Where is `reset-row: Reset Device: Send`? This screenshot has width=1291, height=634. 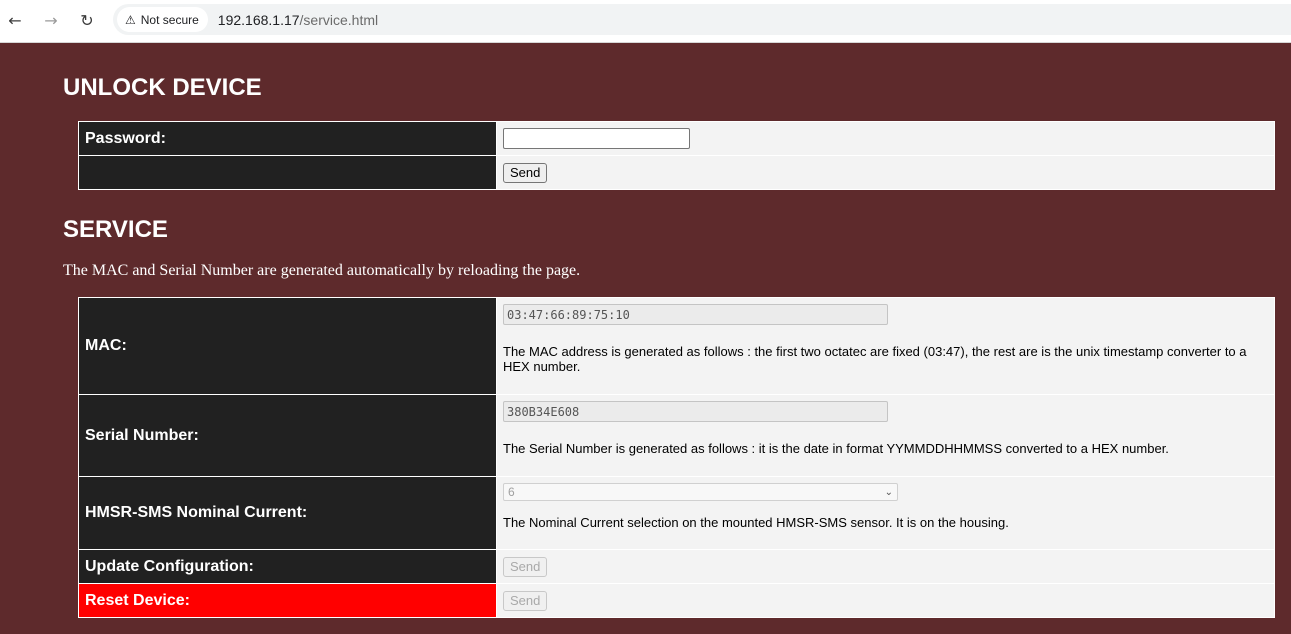
reset-row: Reset Device: Send is located at coordinates (676, 600).